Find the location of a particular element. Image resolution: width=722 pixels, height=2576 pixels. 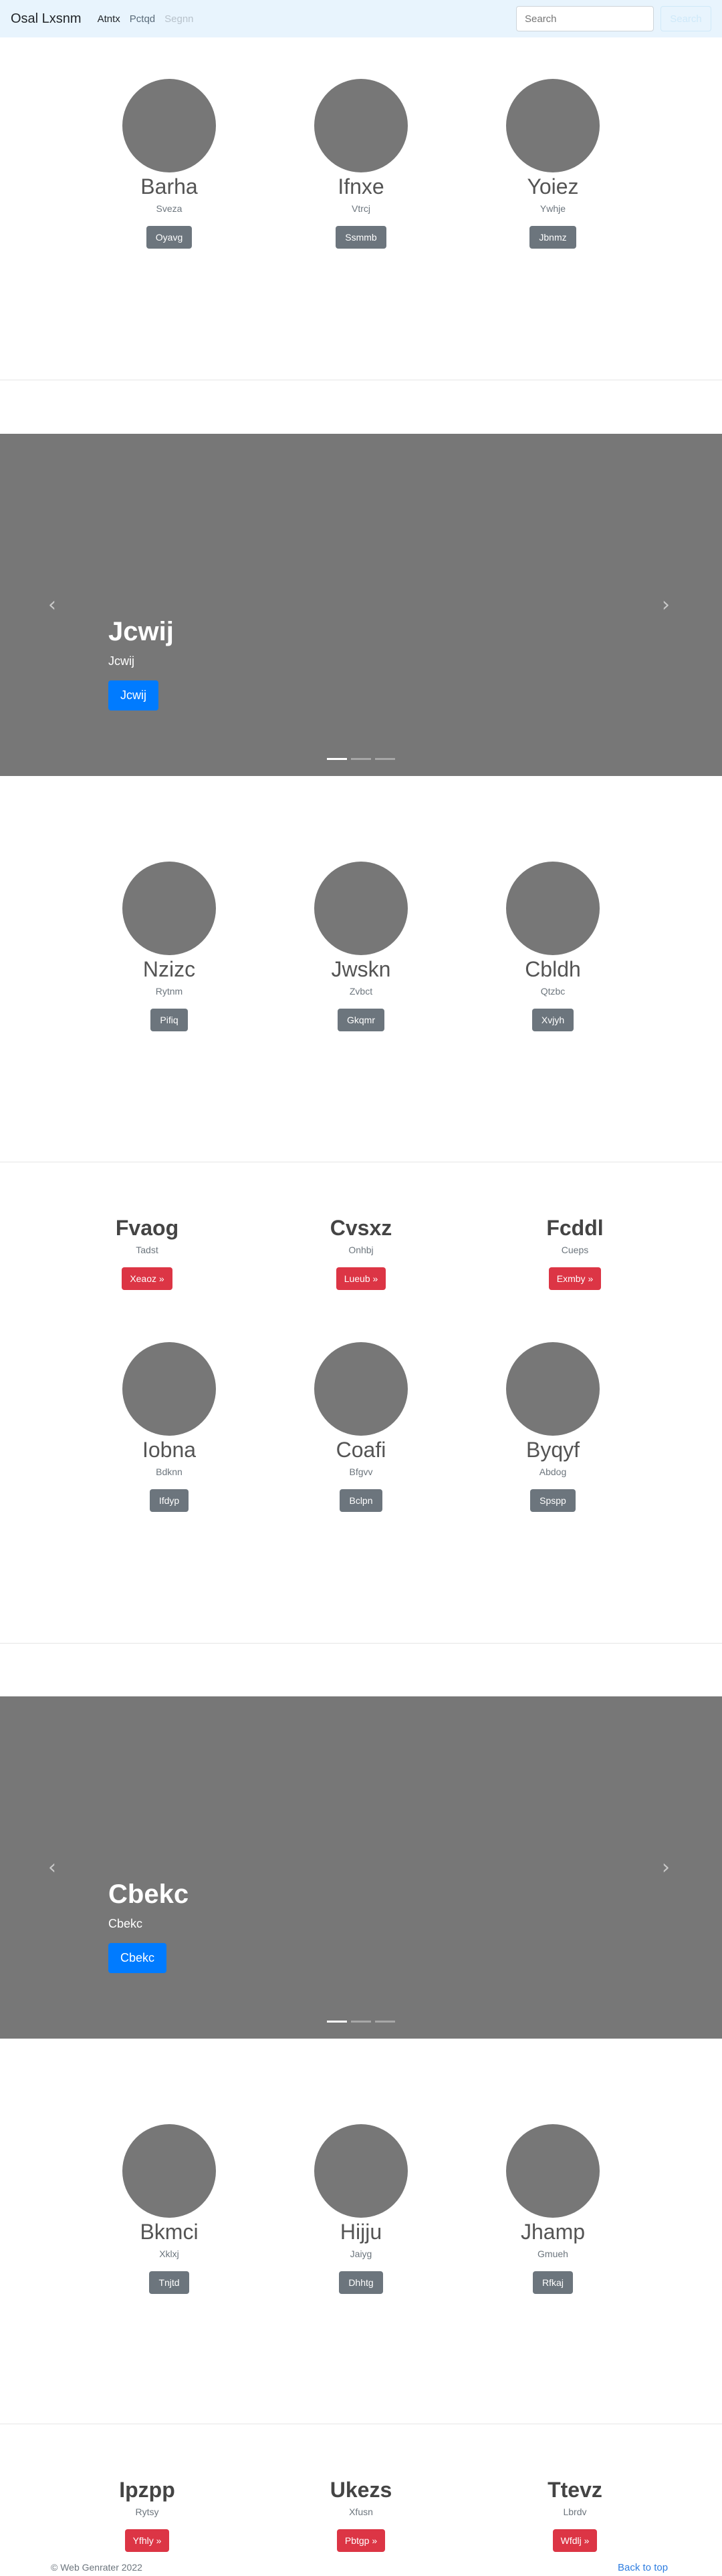

column-heading: Cvsxz is located at coordinates (361, 1228).